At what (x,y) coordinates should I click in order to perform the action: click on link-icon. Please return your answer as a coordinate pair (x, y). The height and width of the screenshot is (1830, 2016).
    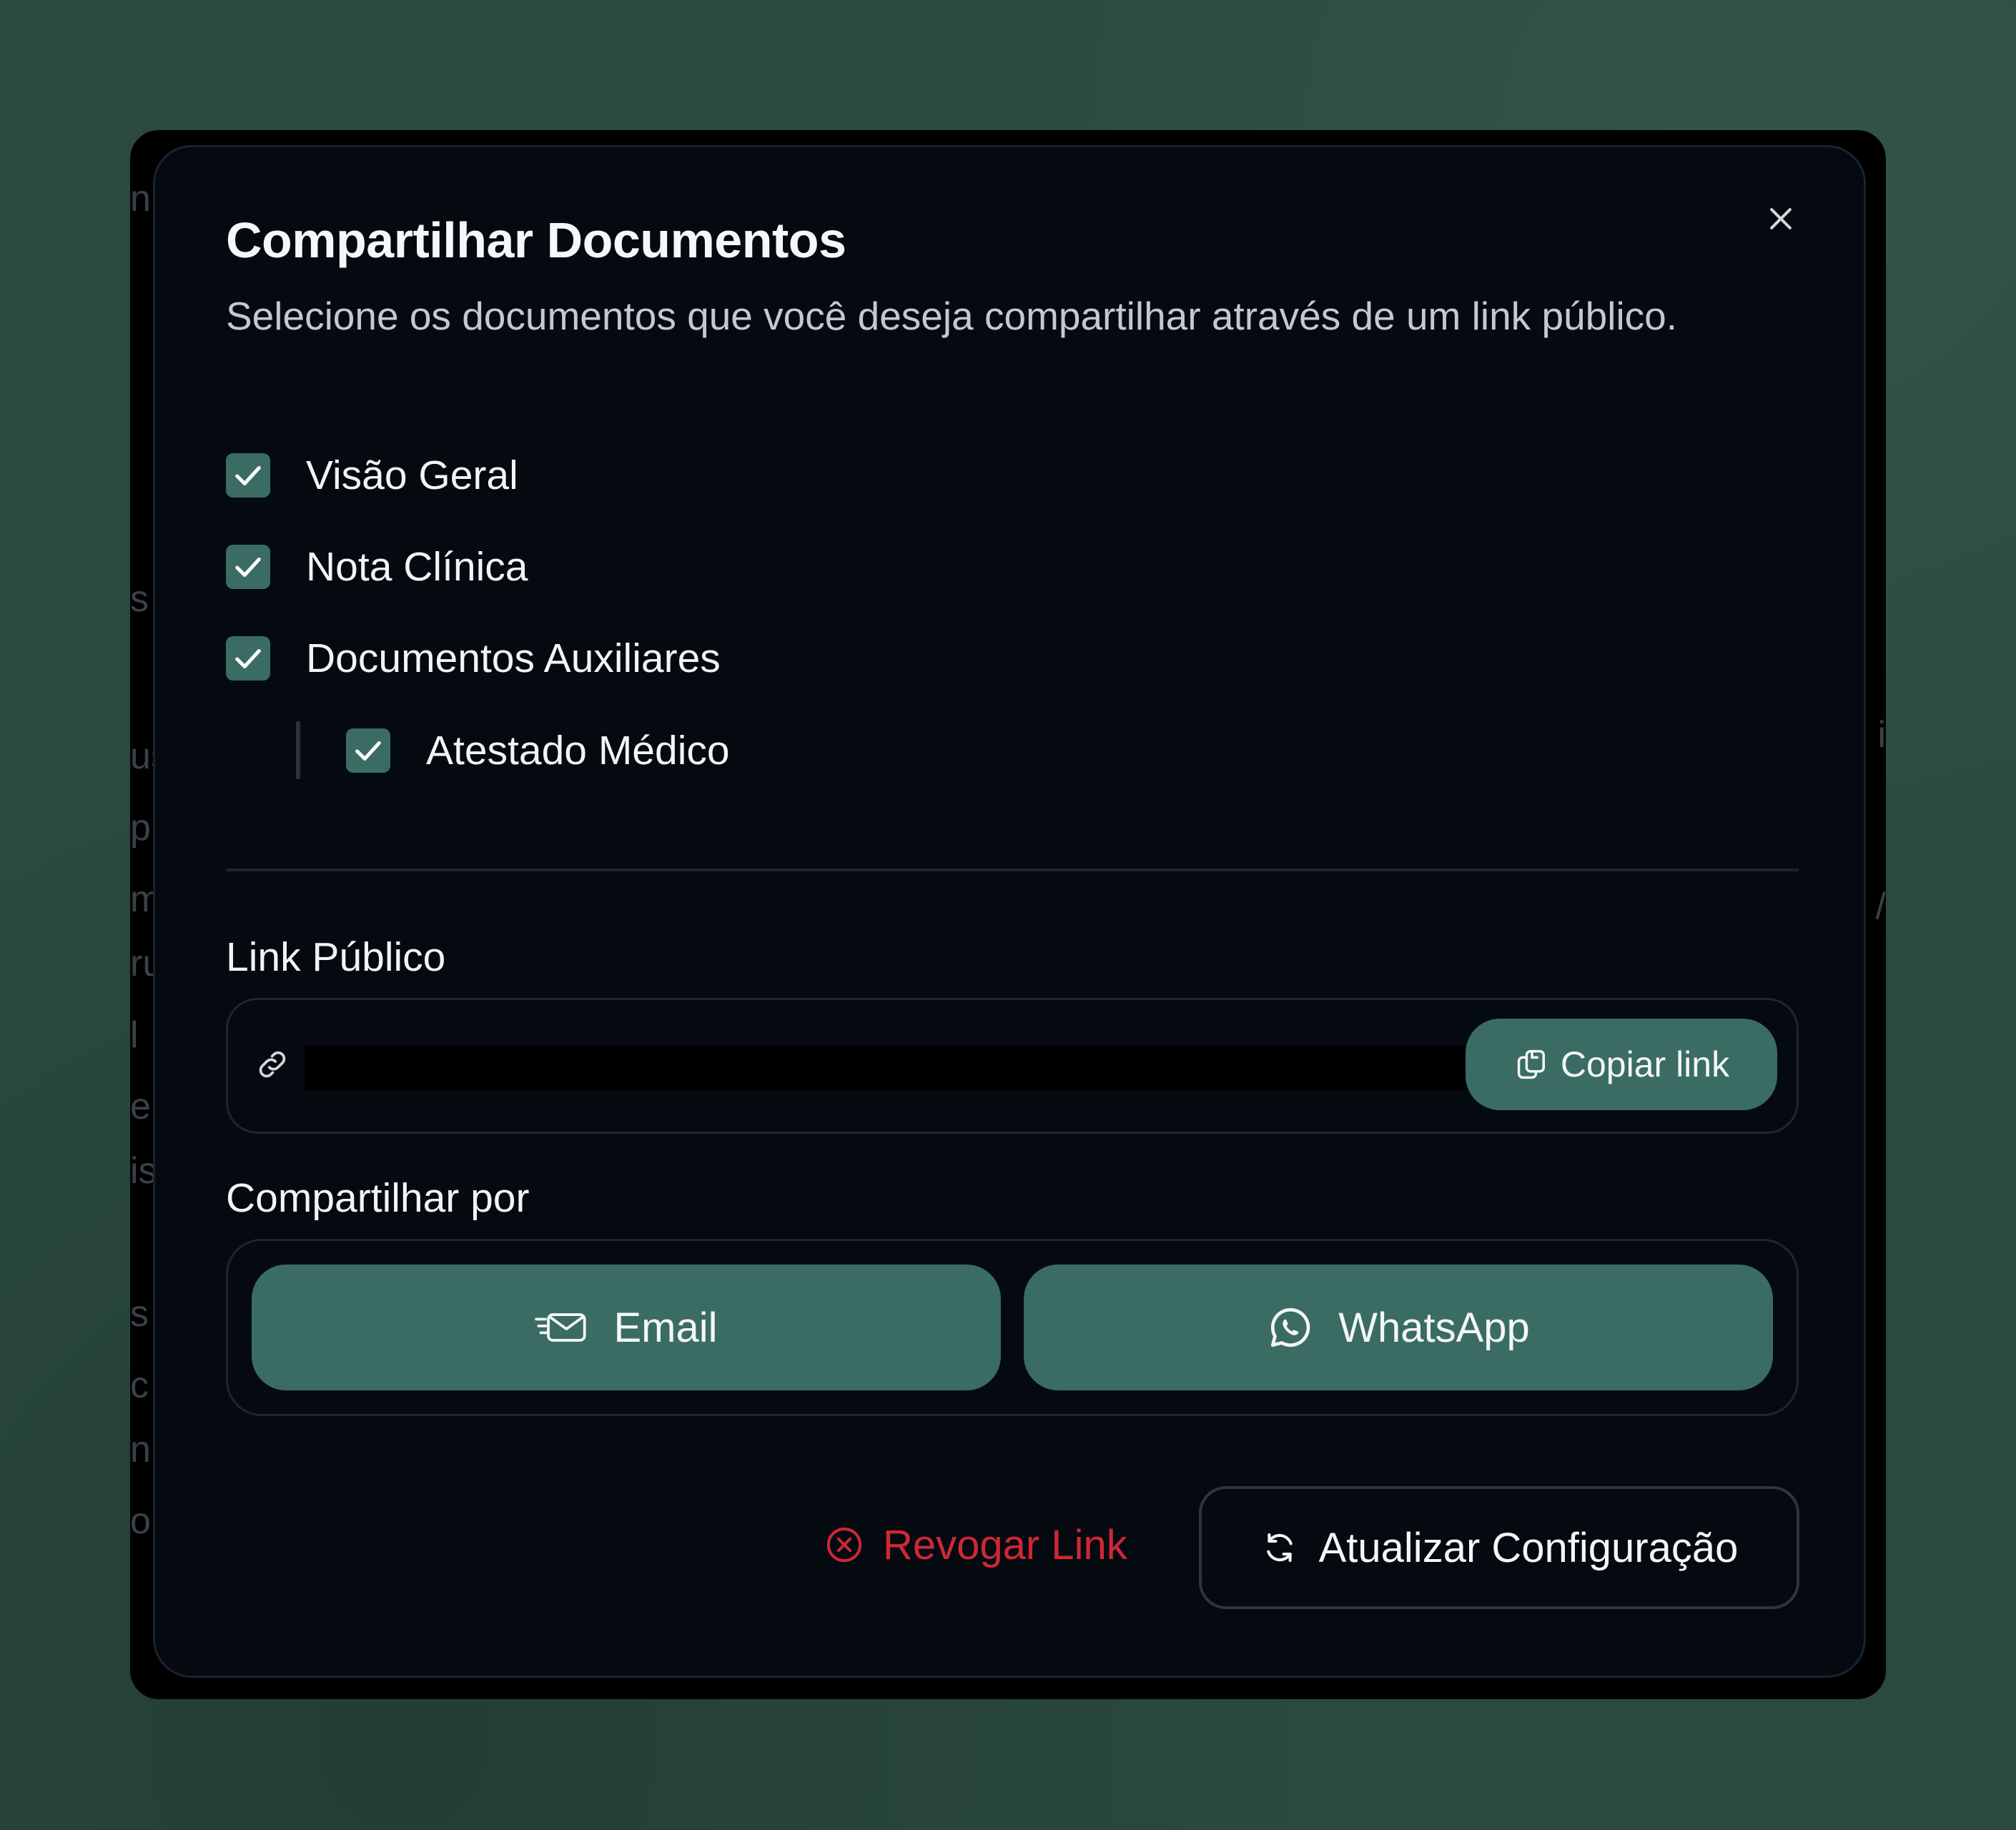
    Looking at the image, I should click on (272, 1064).